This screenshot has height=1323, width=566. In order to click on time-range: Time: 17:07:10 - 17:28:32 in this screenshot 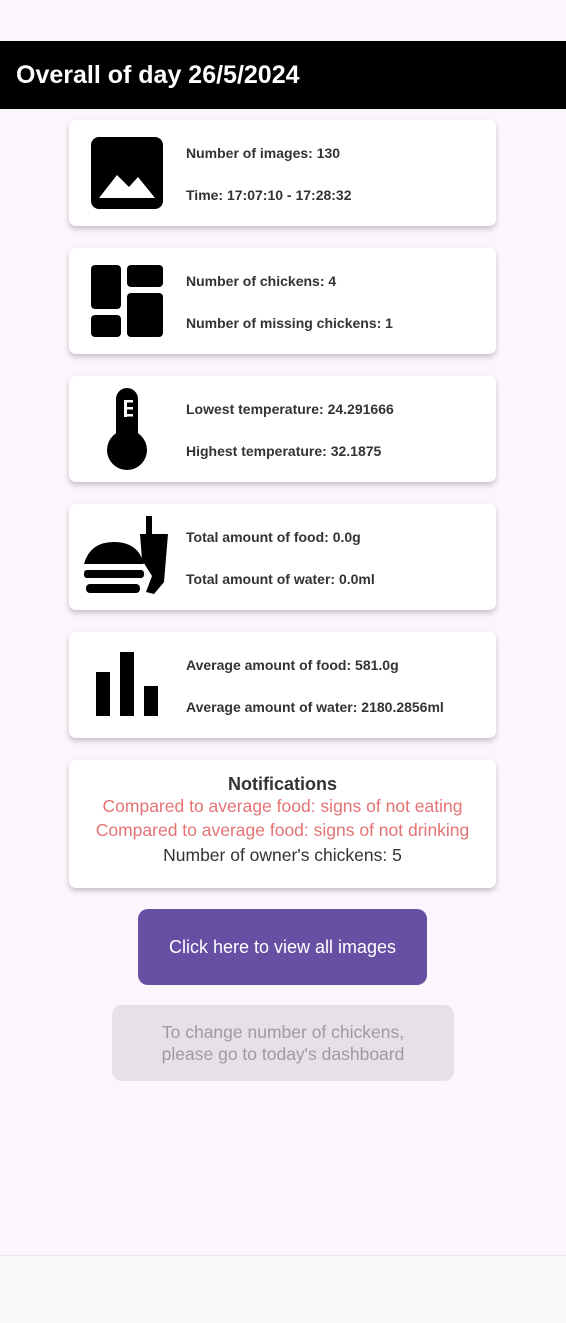, I will do `click(269, 195)`.